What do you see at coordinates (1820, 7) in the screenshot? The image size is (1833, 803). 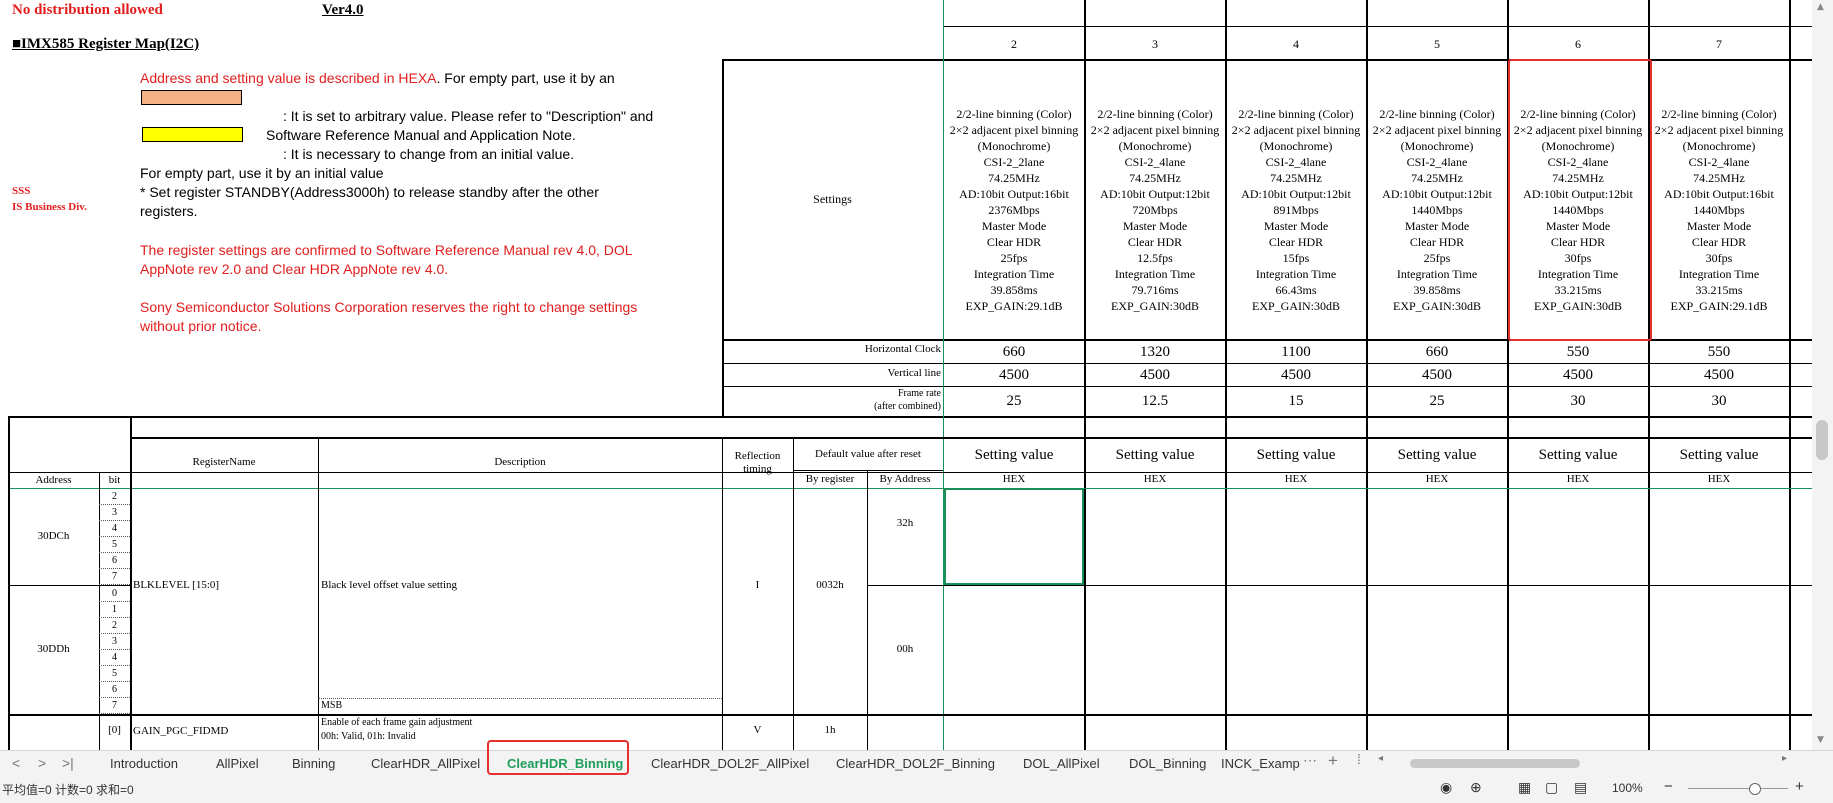 I see `scroll-up-icon: ▲` at bounding box center [1820, 7].